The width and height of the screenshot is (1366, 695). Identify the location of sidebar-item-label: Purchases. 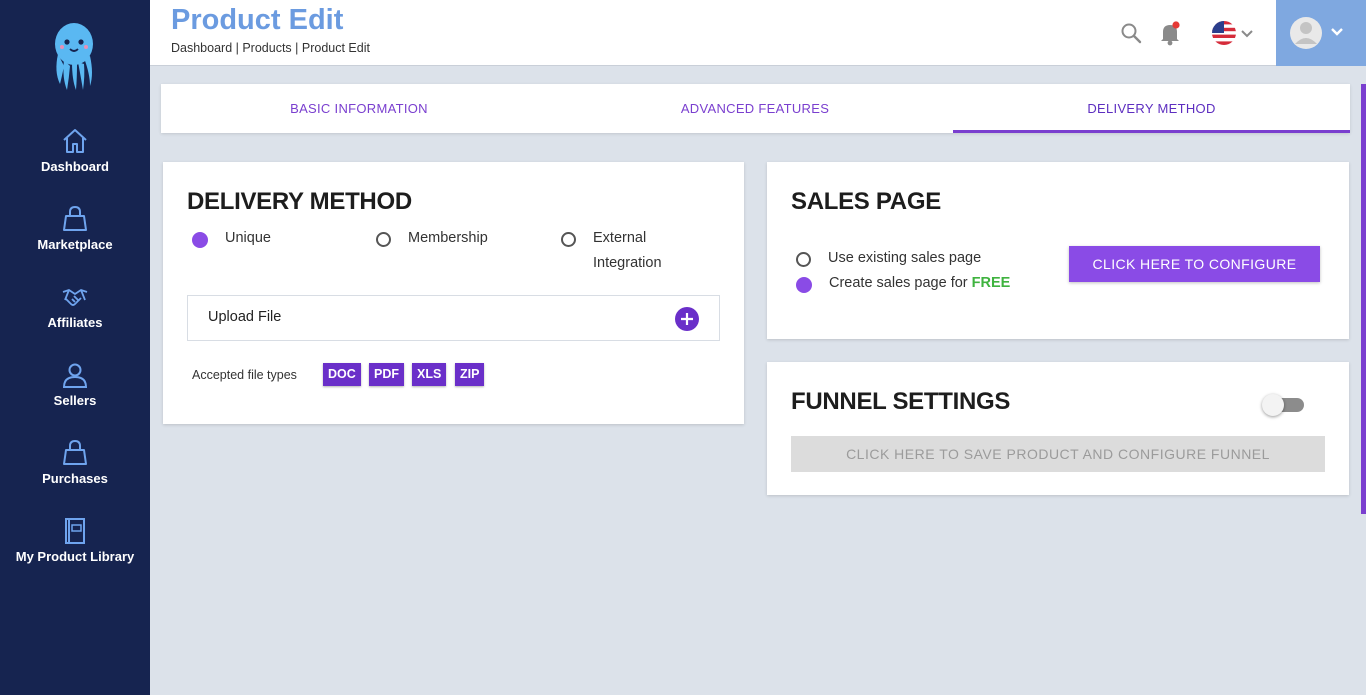
(75, 478).